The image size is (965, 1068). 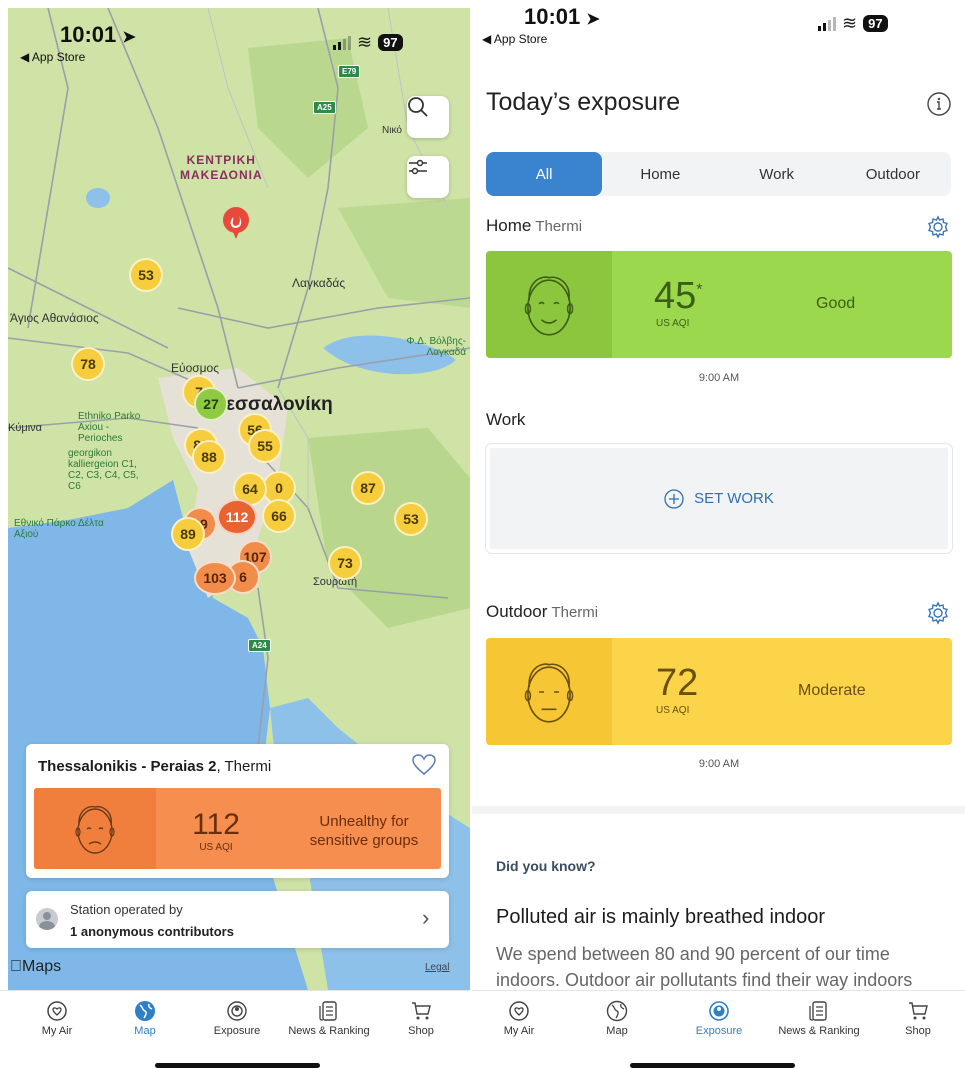 What do you see at coordinates (673, 710) in the screenshot?
I see `outdoor-aqi-unit: US AQI` at bounding box center [673, 710].